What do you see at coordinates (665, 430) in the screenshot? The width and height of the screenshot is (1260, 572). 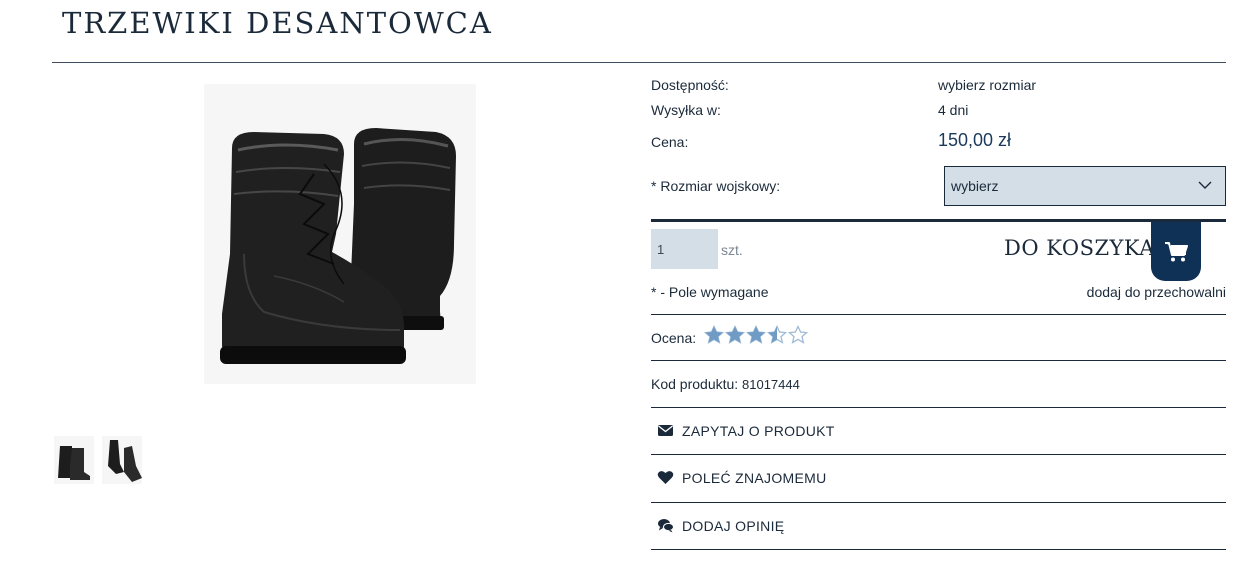 I see `envelope-icon` at bounding box center [665, 430].